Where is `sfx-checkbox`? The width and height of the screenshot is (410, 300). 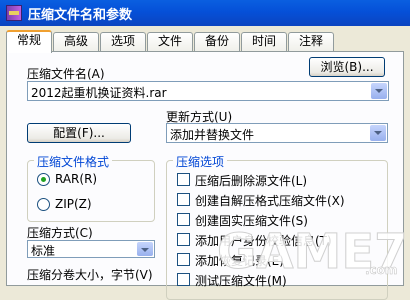
sfx-checkbox is located at coordinates (183, 199).